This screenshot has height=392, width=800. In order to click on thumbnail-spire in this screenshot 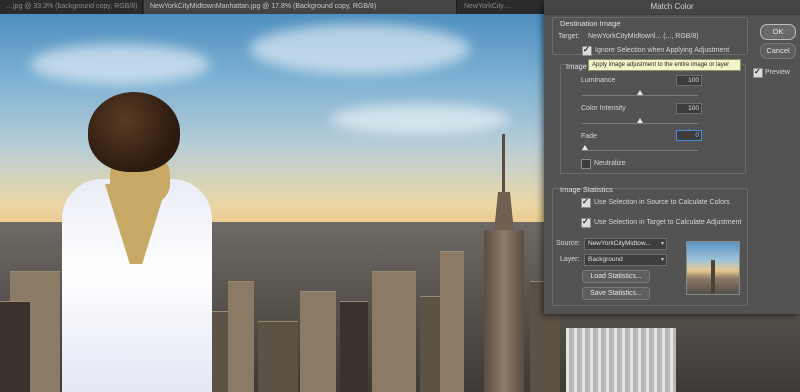, I will do `click(713, 277)`.